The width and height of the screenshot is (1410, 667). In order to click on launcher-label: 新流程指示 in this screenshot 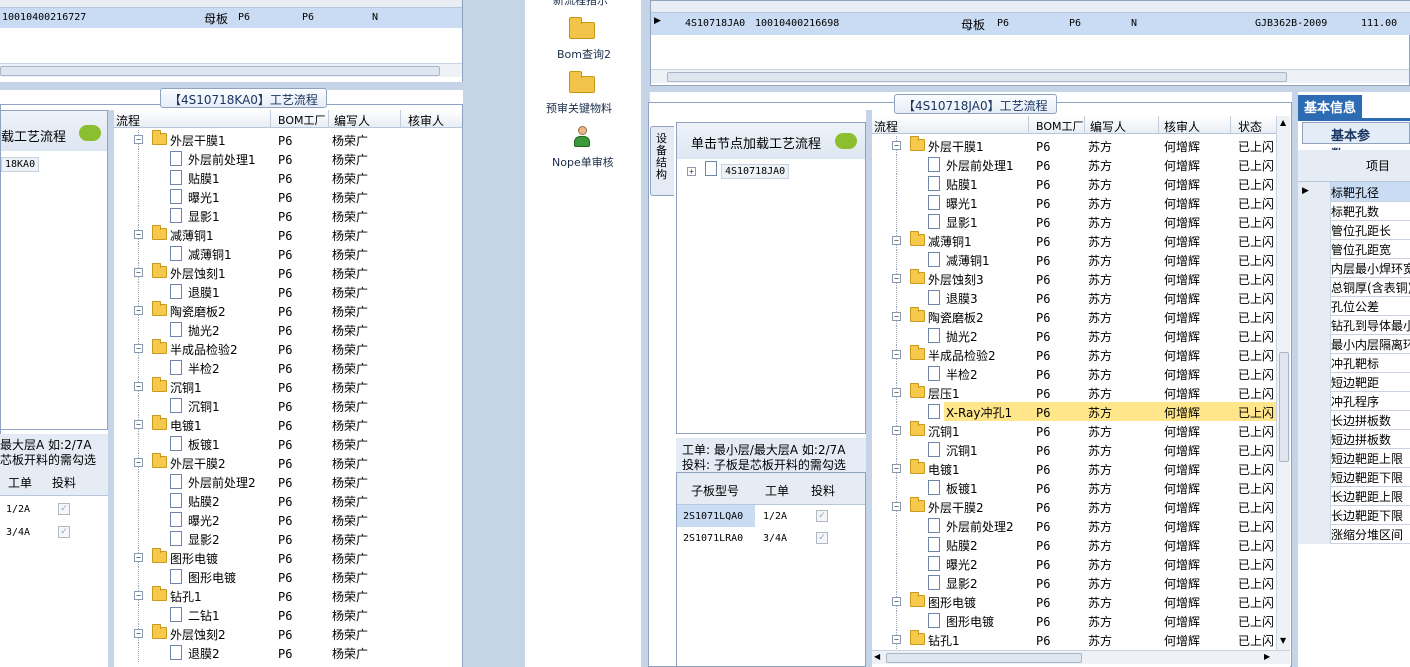, I will do `click(580, 4)`.